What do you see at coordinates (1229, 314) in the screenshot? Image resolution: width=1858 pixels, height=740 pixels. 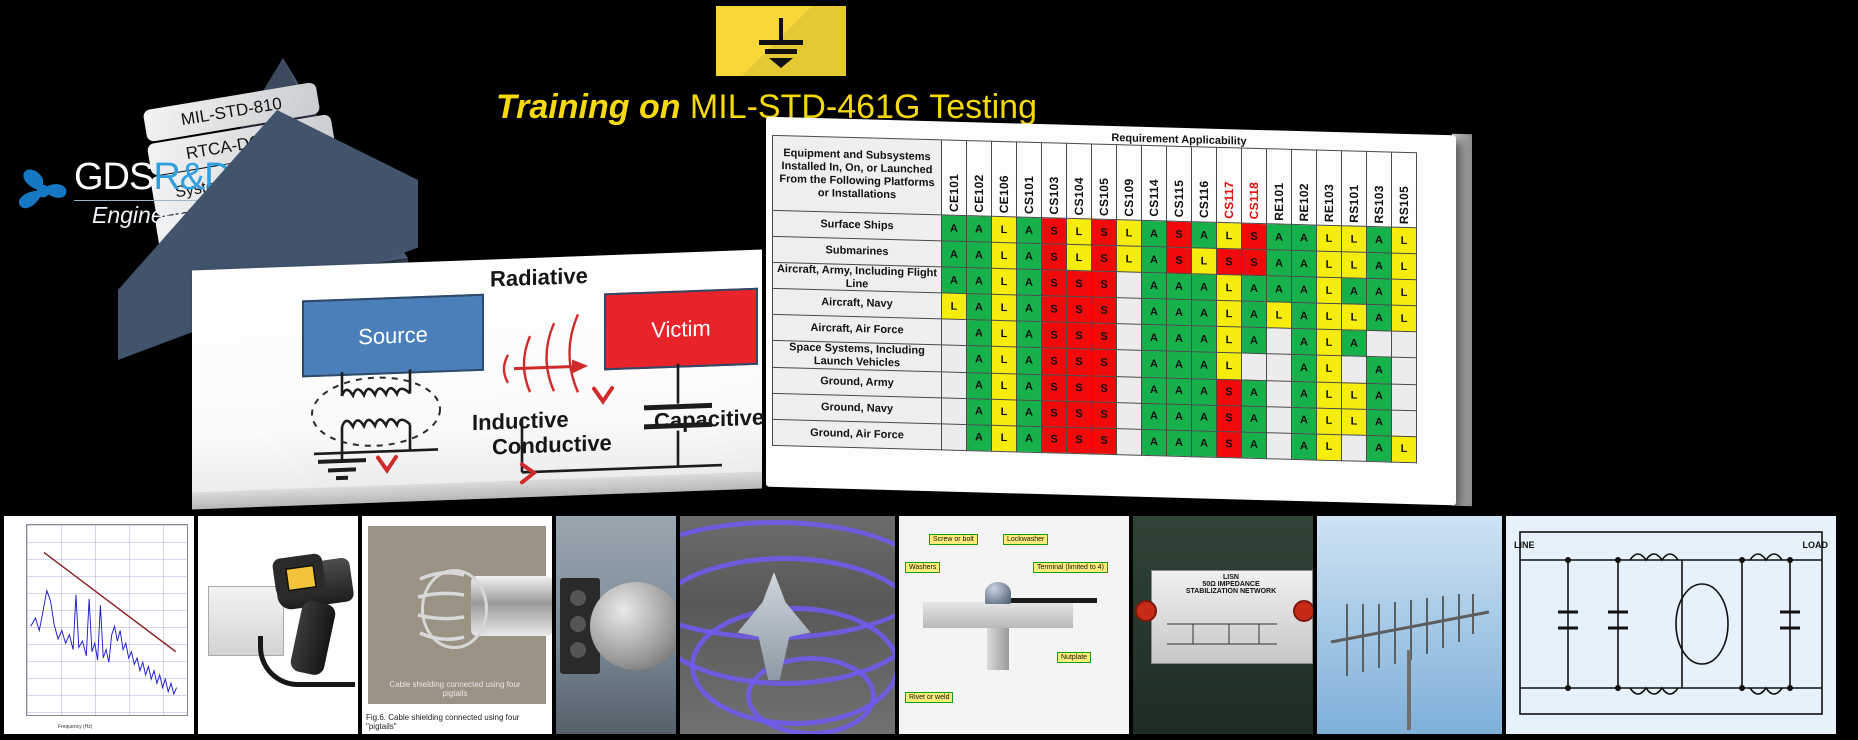 I see `cell-cs117-r3: L` at bounding box center [1229, 314].